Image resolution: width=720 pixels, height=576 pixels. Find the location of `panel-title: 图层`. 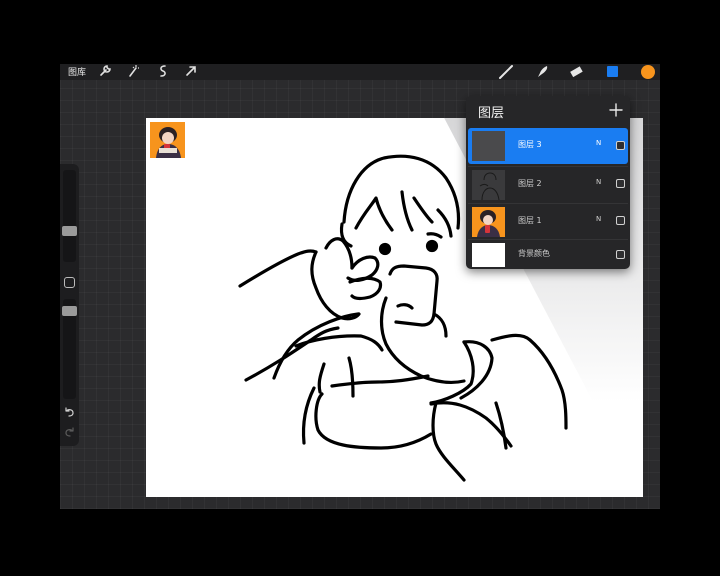

panel-title: 图层 is located at coordinates (491, 113).